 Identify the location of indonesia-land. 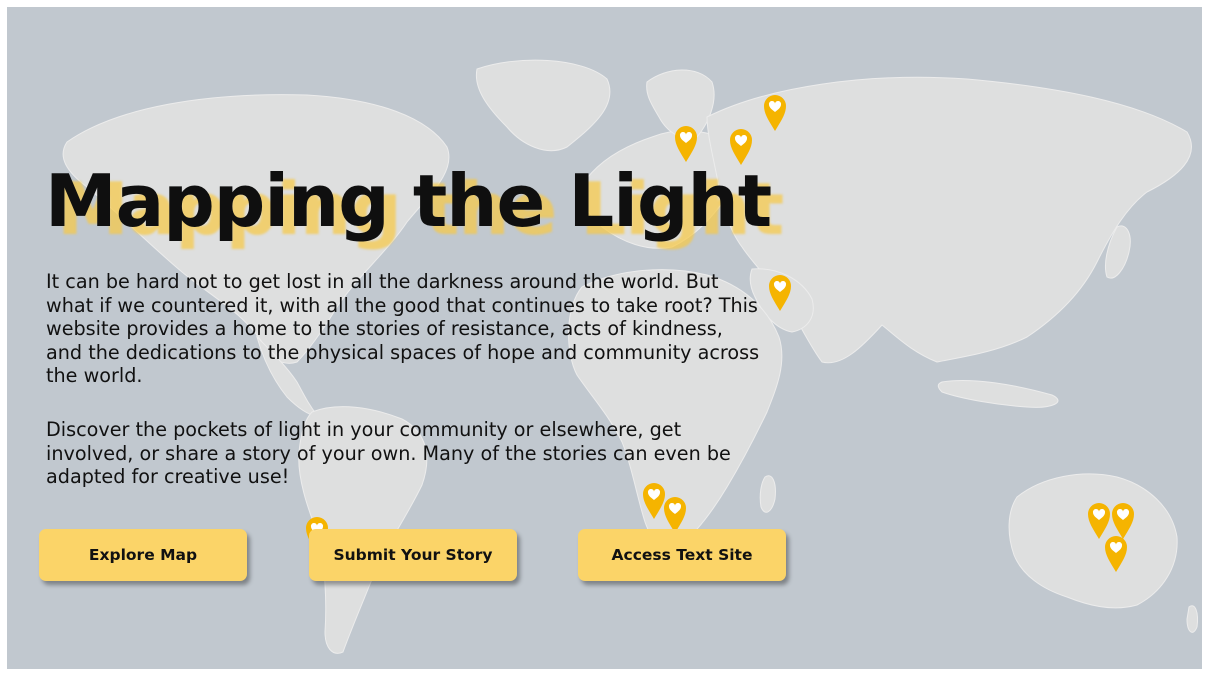
(998, 393).